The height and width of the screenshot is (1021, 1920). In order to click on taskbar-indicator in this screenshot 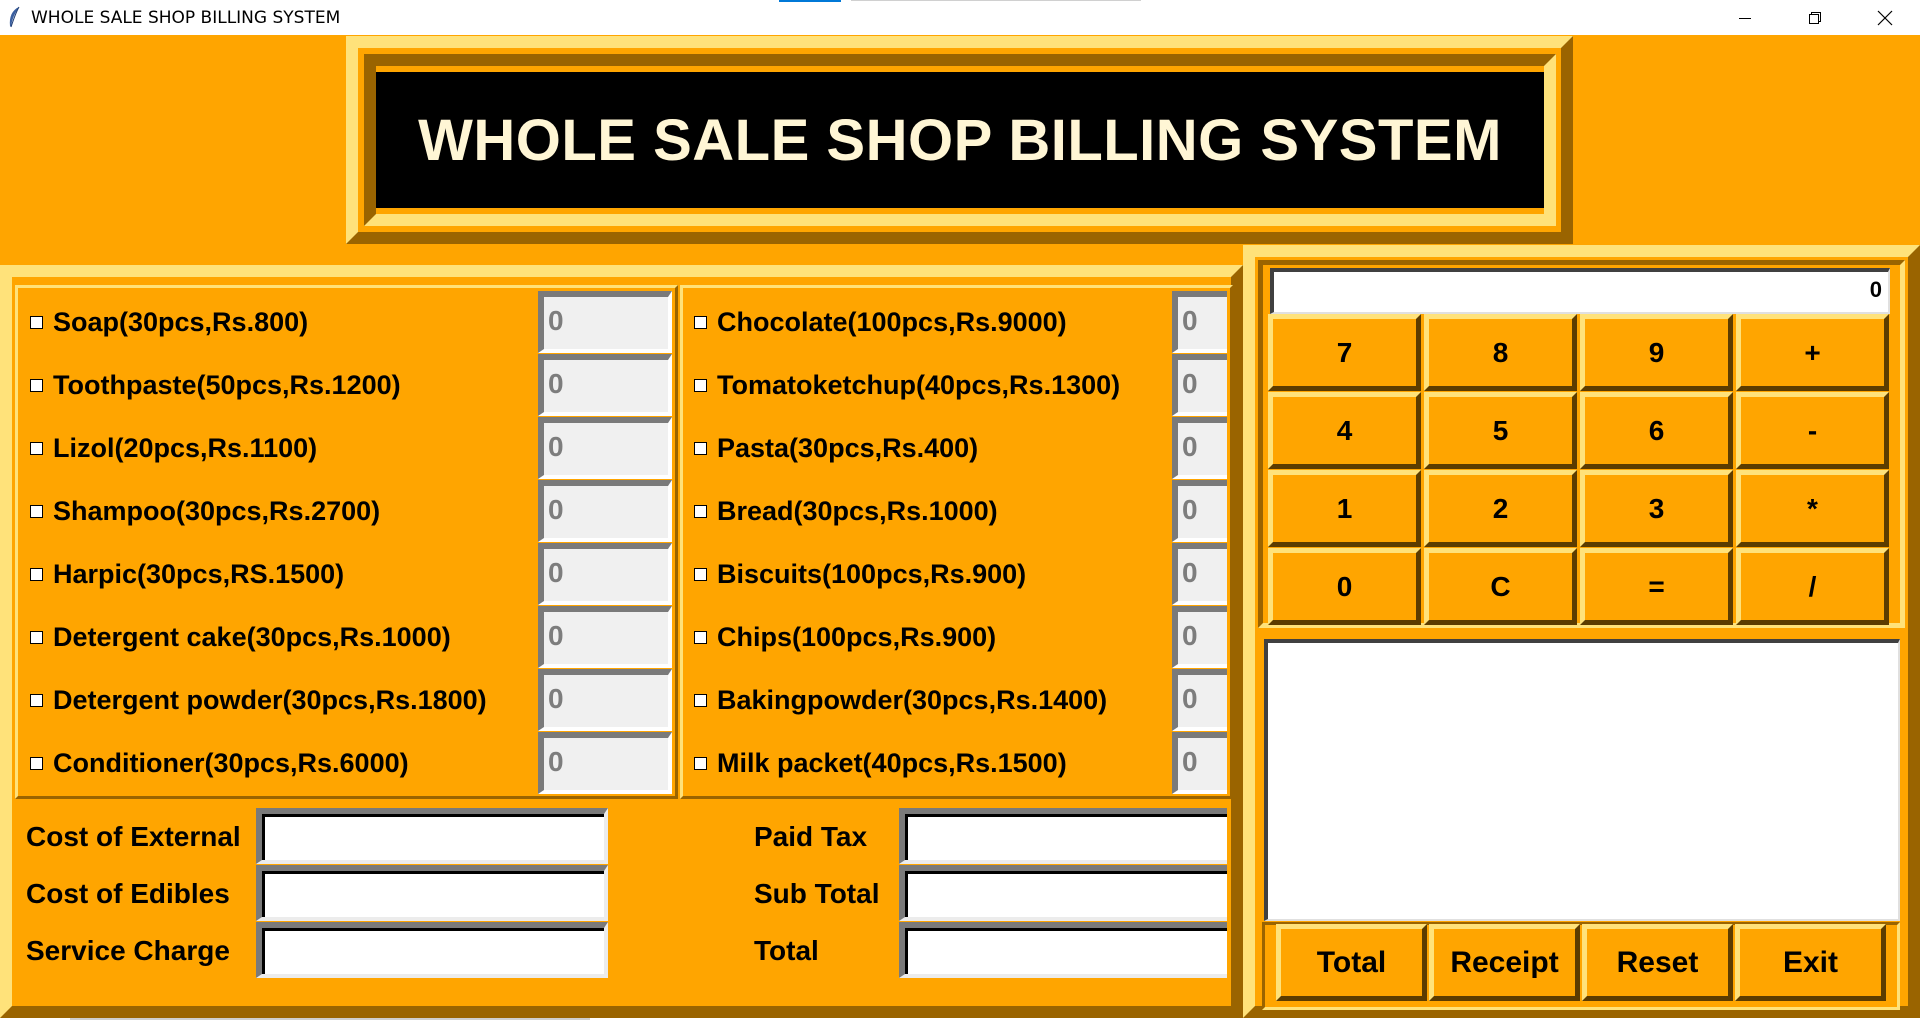, I will do `click(810, 1)`.